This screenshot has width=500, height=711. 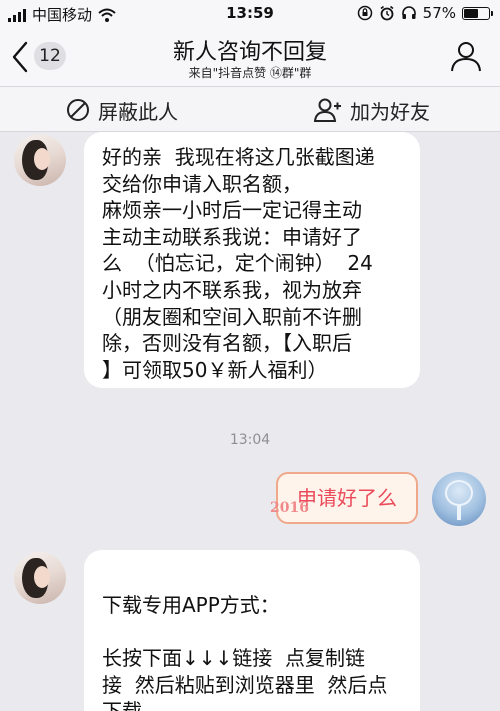 I want to click on action-bar: 屏蔽此人 加为好友, so click(x=250, y=109).